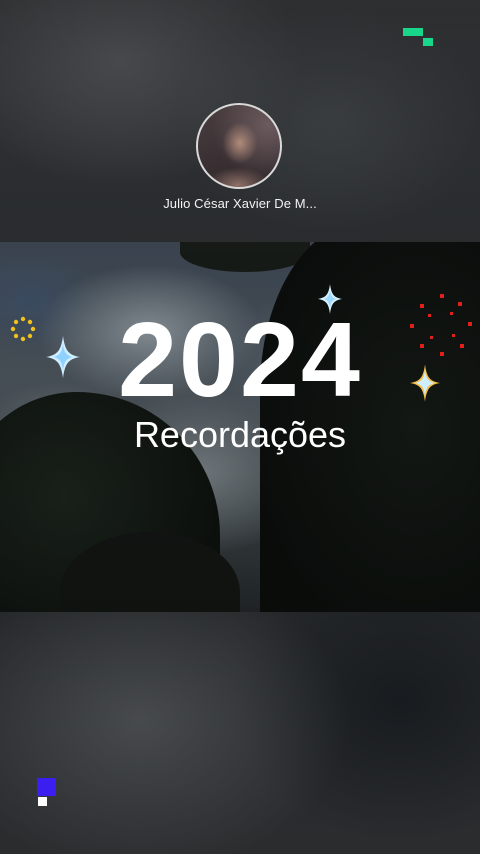 The height and width of the screenshot is (854, 480). What do you see at coordinates (240, 434) in the screenshot?
I see `video-subtitle: Recordações` at bounding box center [240, 434].